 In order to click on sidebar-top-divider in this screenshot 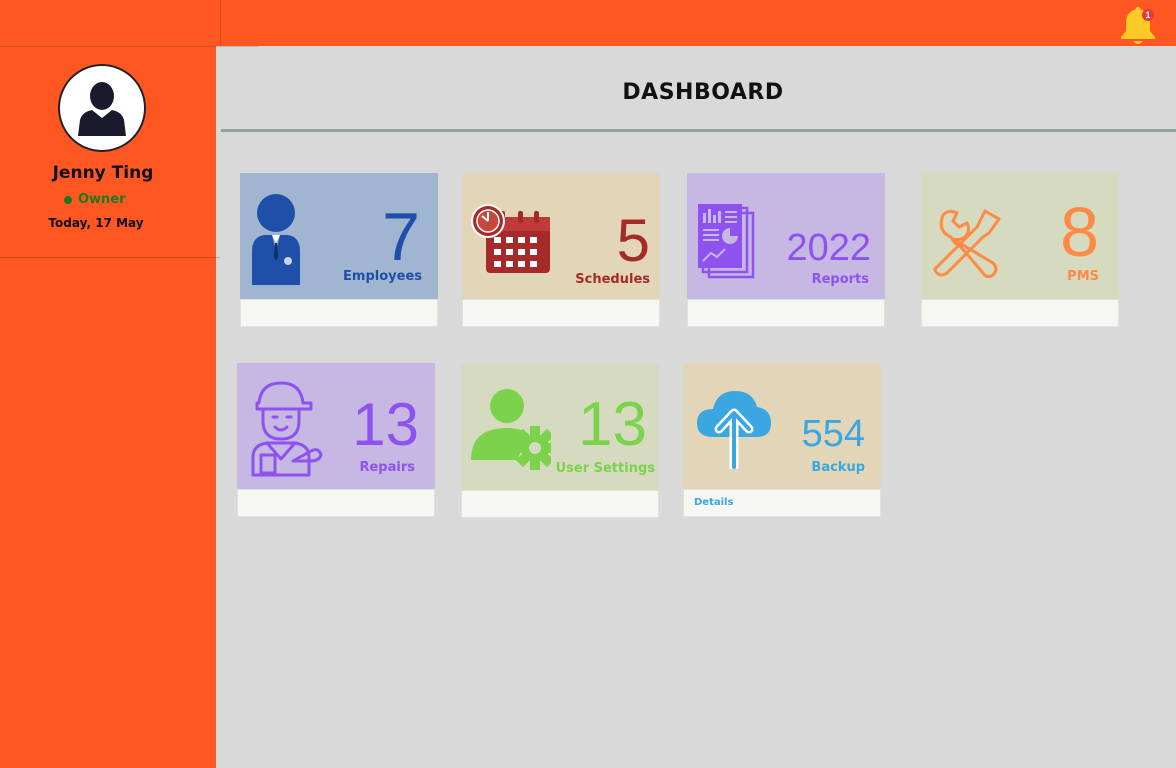, I will do `click(129, 46)`.